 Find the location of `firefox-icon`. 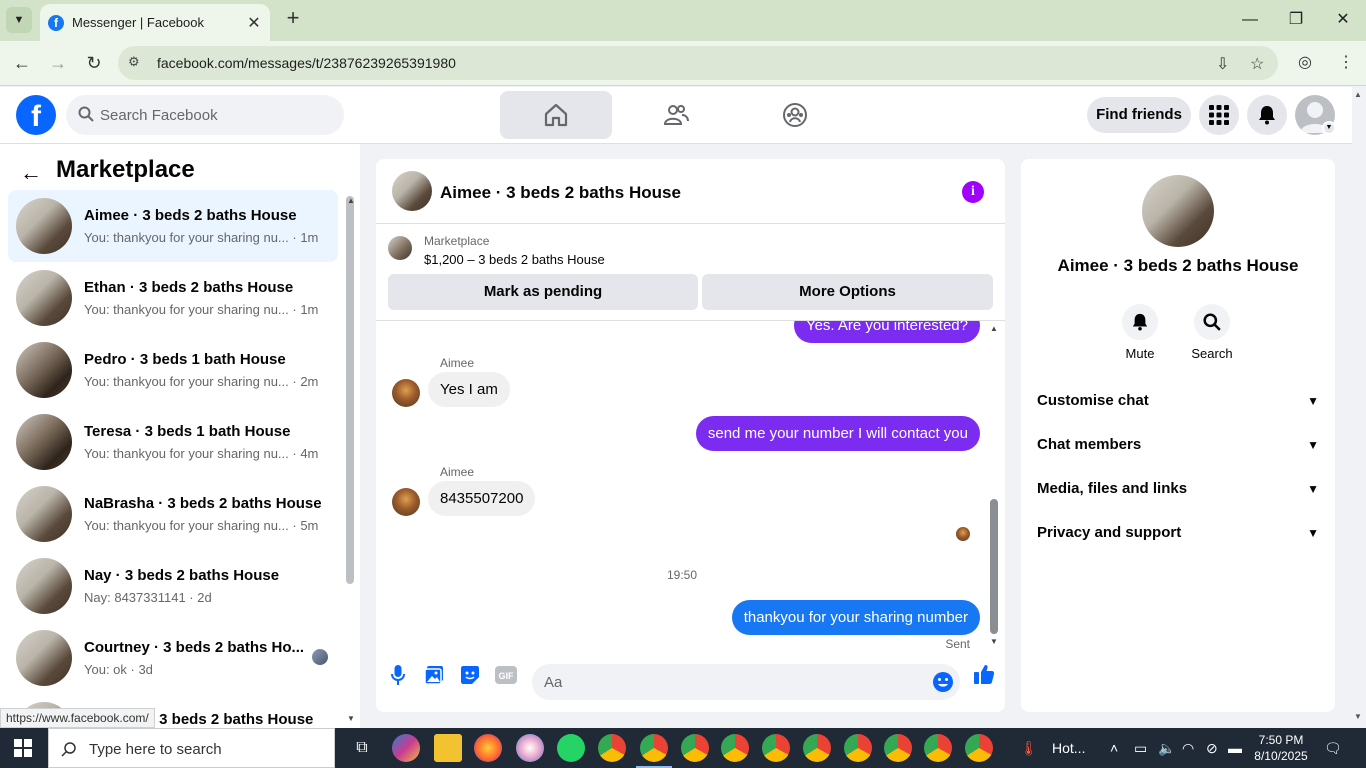

firefox-icon is located at coordinates (488, 748).